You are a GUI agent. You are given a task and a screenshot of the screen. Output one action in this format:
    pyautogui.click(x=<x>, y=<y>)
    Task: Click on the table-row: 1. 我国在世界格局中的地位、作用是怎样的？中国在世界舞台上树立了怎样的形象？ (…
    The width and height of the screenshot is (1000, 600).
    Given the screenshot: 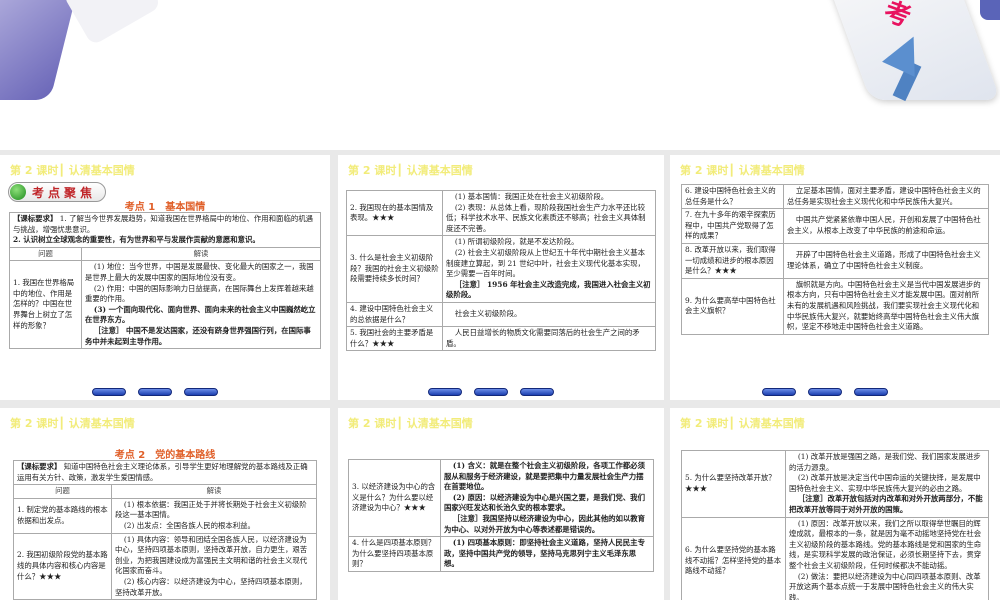 What is the action you would take?
    pyautogui.click(x=165, y=305)
    